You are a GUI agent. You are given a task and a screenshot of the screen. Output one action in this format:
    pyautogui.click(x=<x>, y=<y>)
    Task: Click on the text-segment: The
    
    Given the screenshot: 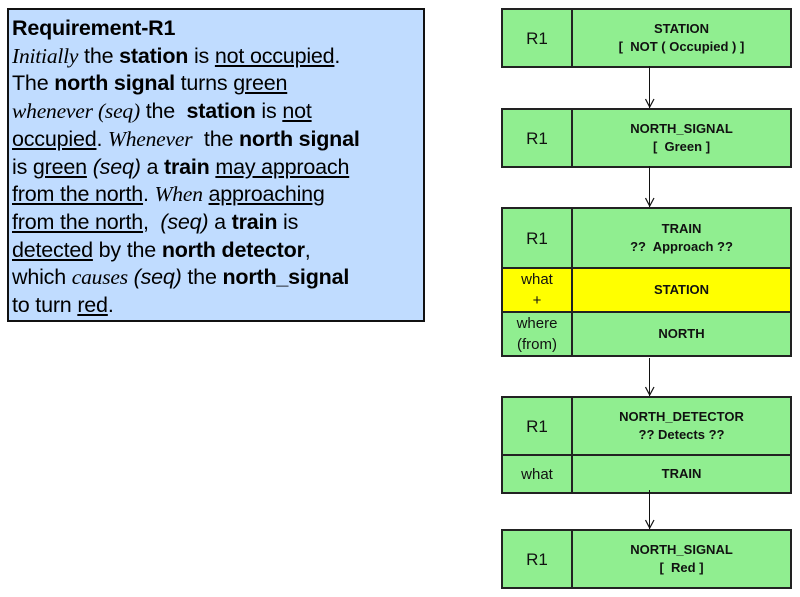 What is the action you would take?
    pyautogui.click(x=33, y=83)
    